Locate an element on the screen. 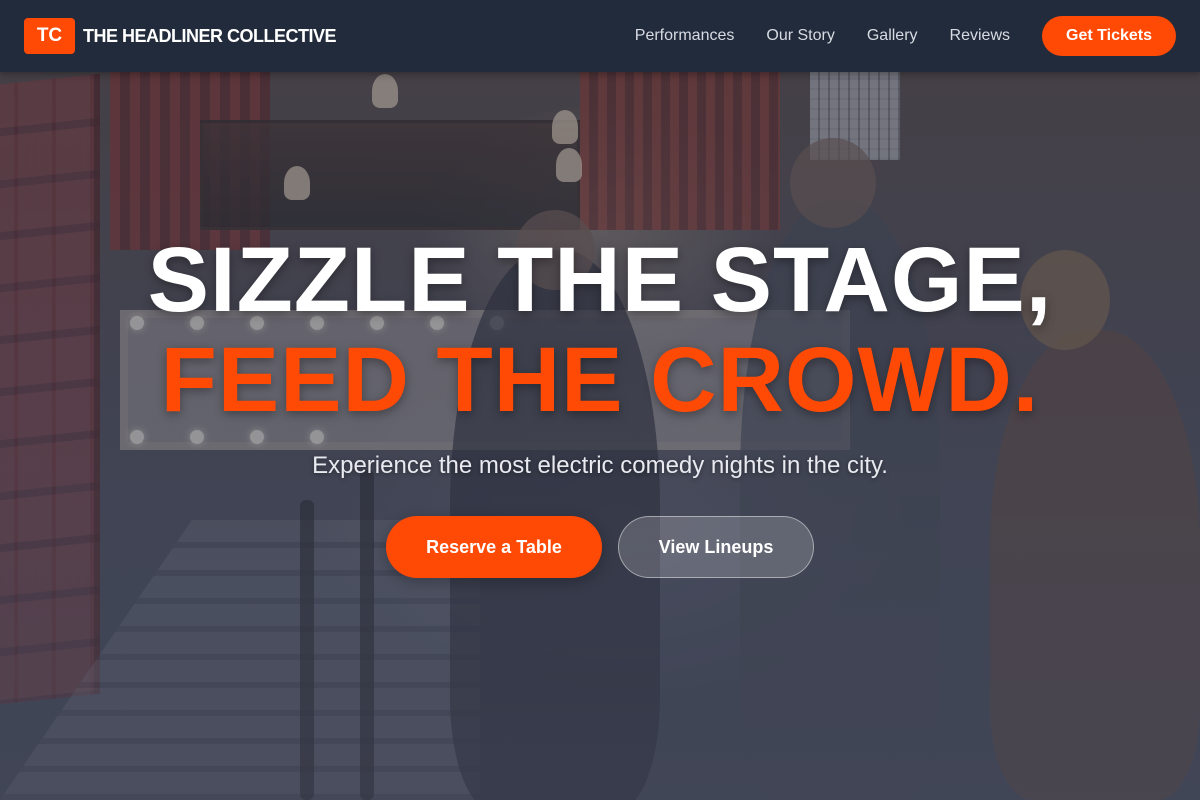 This screenshot has height=800, width=1200. hero-cta-group: Reserve a Table View Lineups is located at coordinates (600, 547).